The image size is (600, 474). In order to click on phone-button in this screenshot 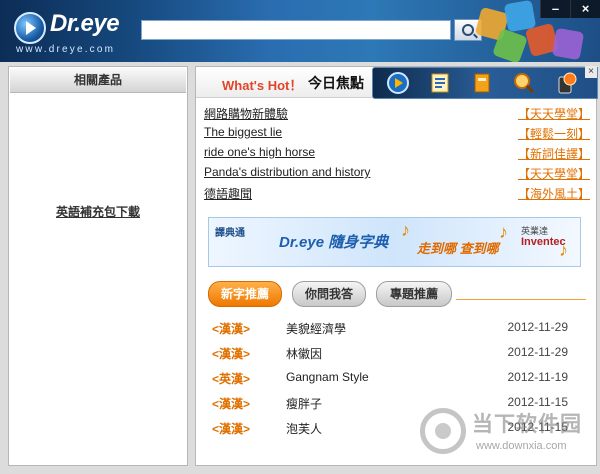, I will do `click(566, 83)`.